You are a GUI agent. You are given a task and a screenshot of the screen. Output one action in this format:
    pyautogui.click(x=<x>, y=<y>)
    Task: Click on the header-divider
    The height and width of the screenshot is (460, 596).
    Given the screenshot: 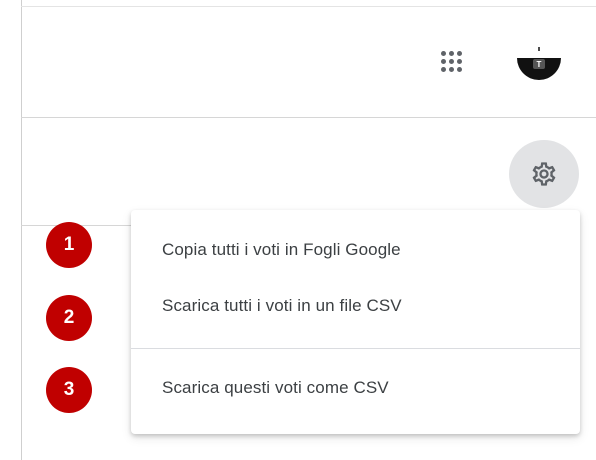 What is the action you would take?
    pyautogui.click(x=308, y=117)
    